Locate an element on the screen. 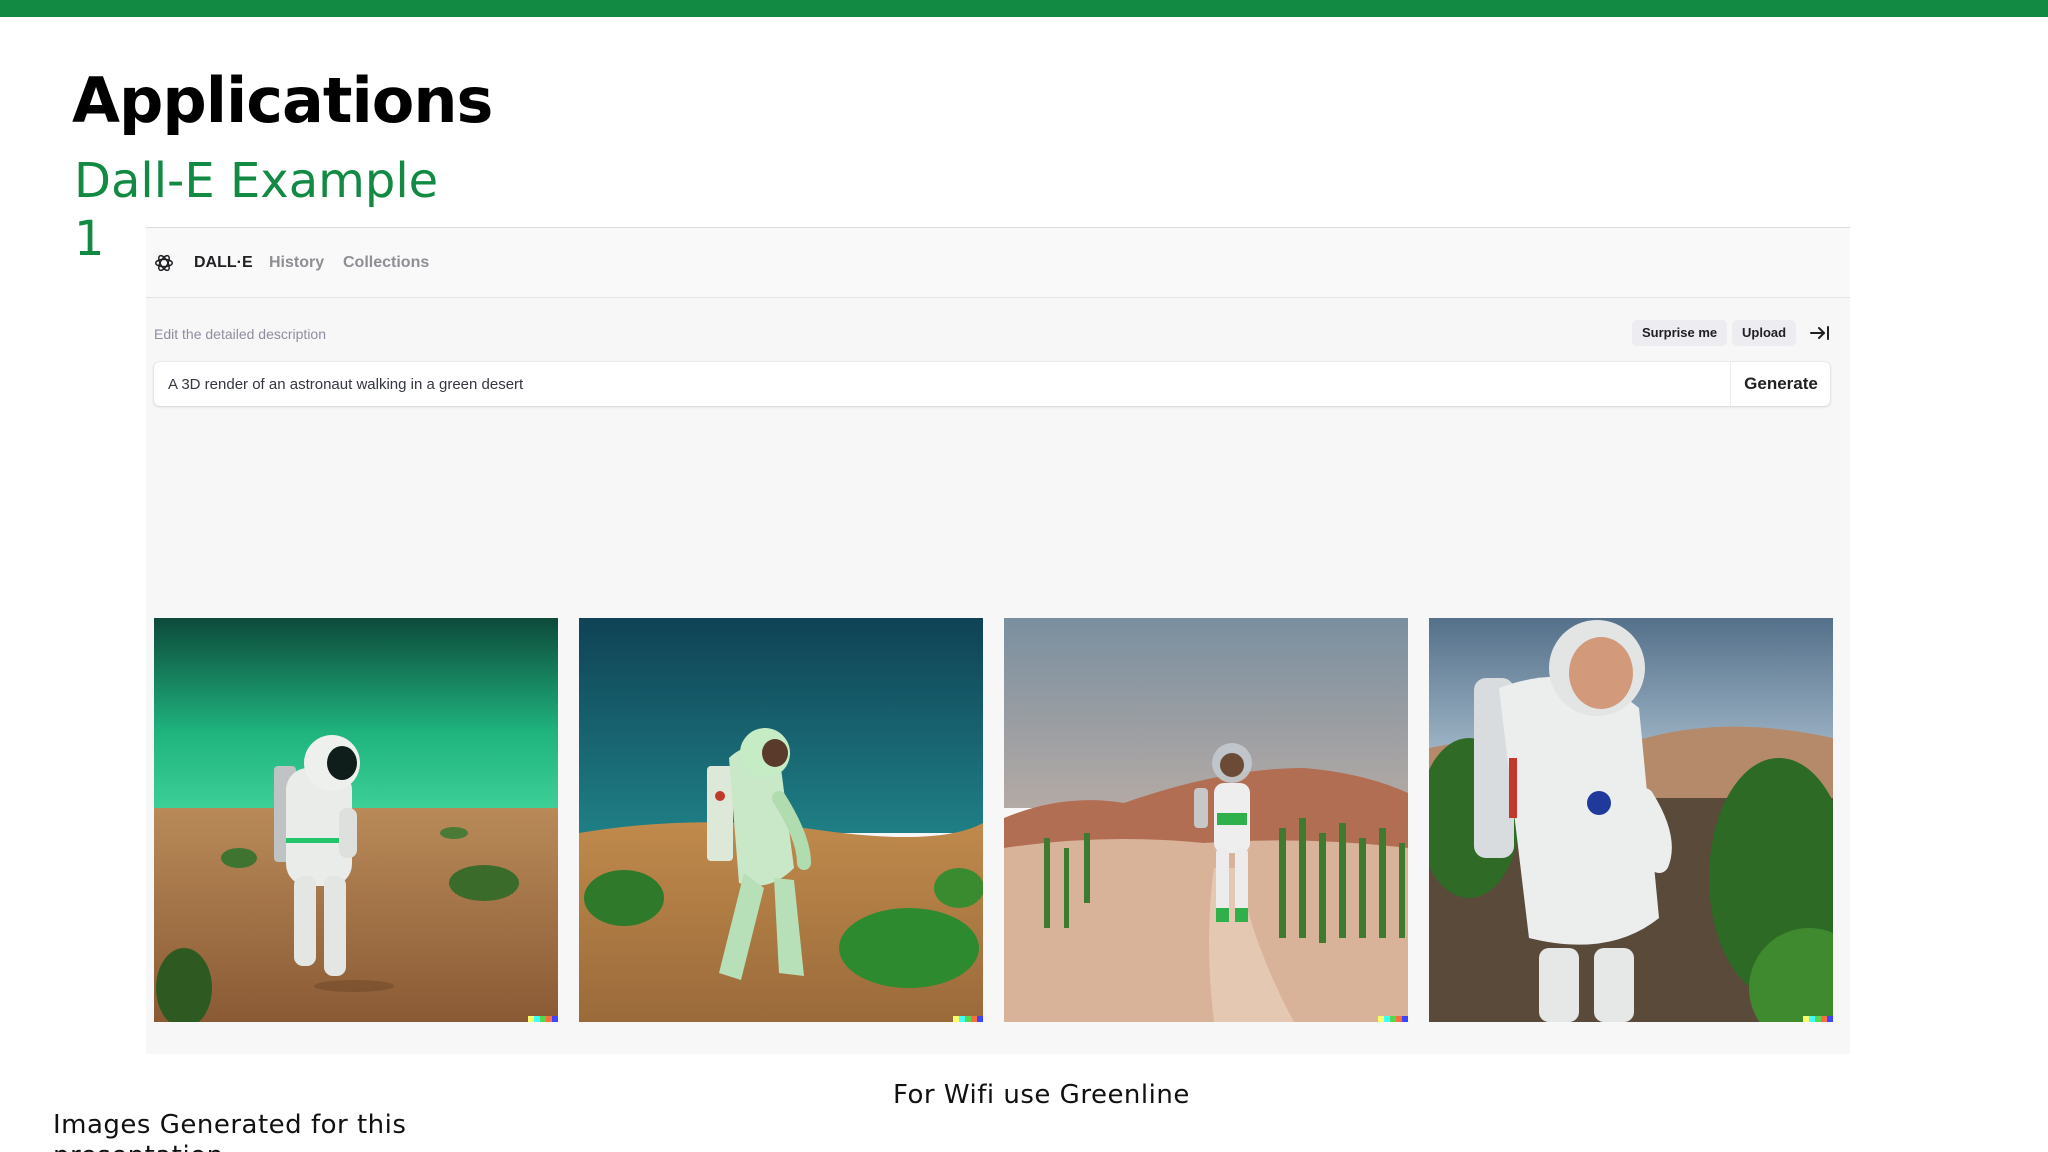 The height and width of the screenshot is (1152, 2048). openai-logo-icon is located at coordinates (164, 263).